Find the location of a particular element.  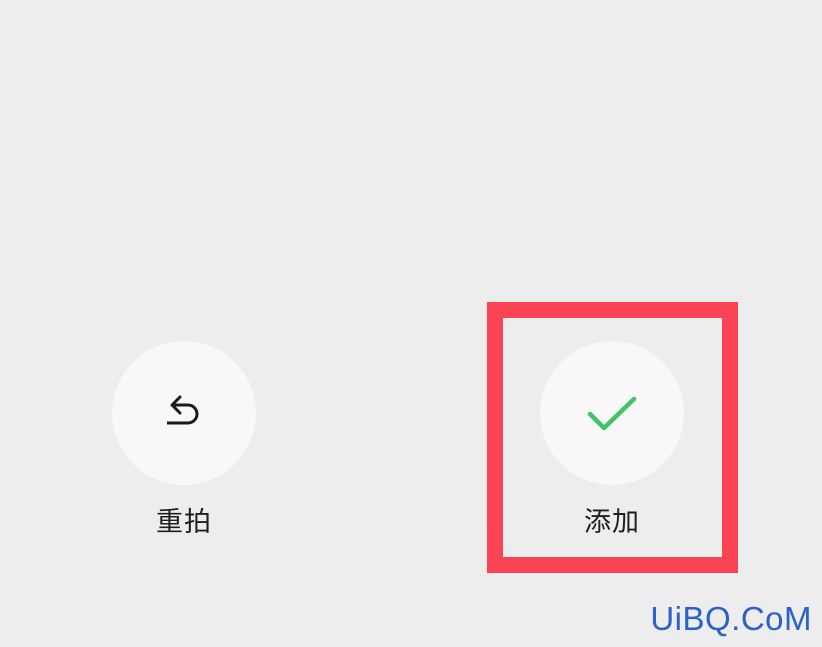

retake-label: 重拍 is located at coordinates (184, 522).